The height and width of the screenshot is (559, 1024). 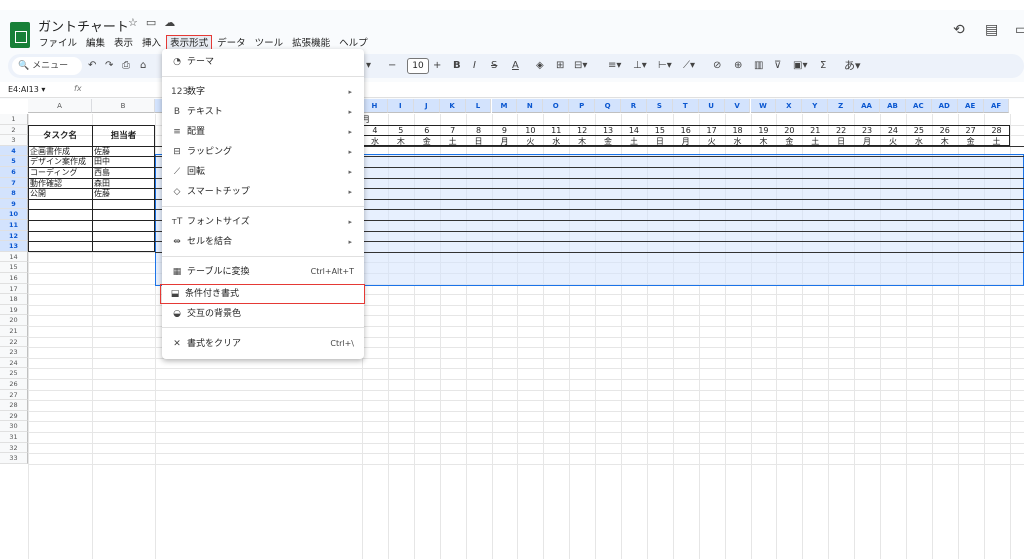 I want to click on column-header: S, so click(x=659, y=106).